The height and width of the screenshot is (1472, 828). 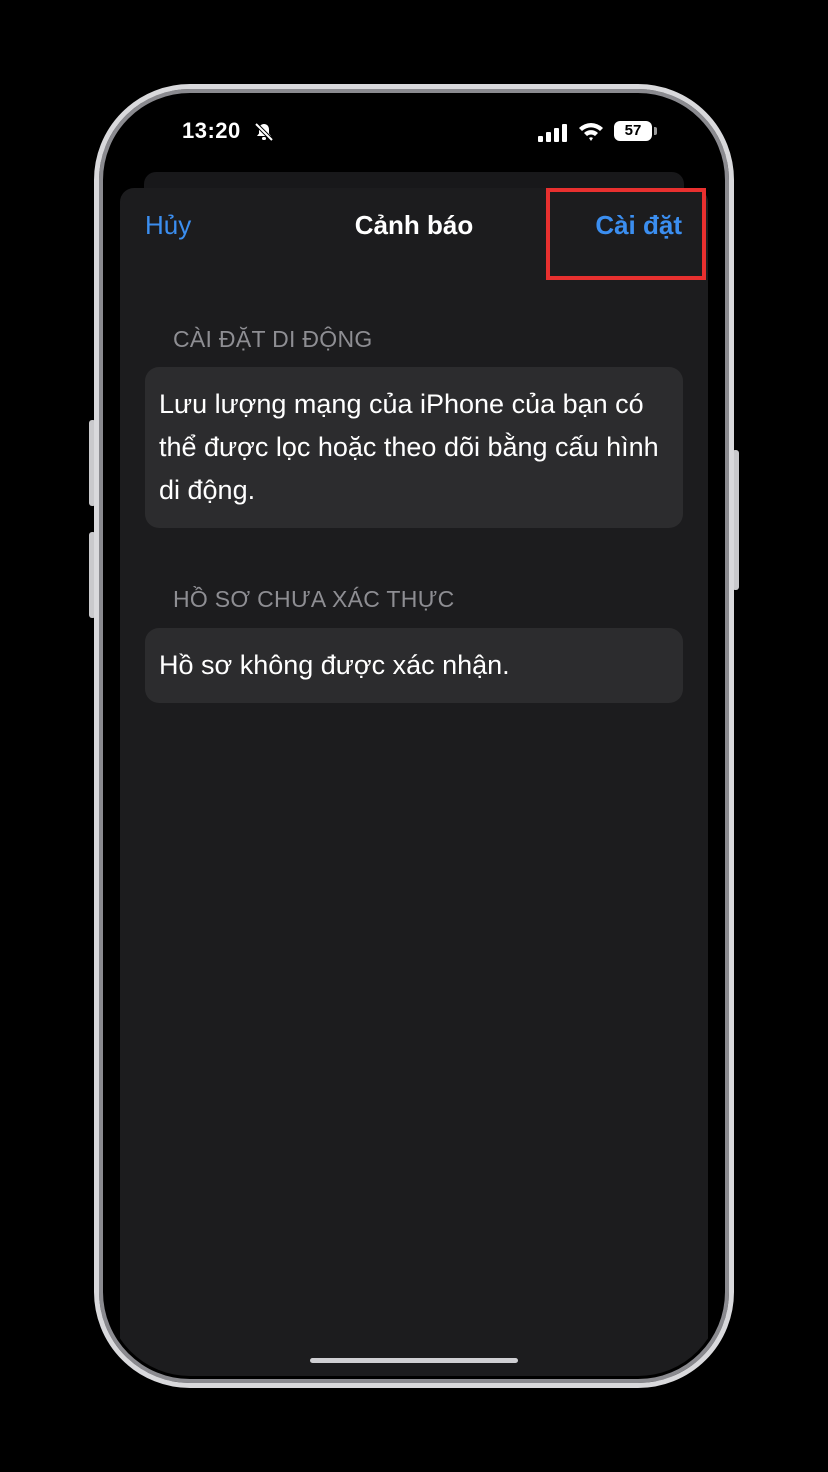 I want to click on card-unverified-profile: Hồ sơ không được xác nhận., so click(x=414, y=665).